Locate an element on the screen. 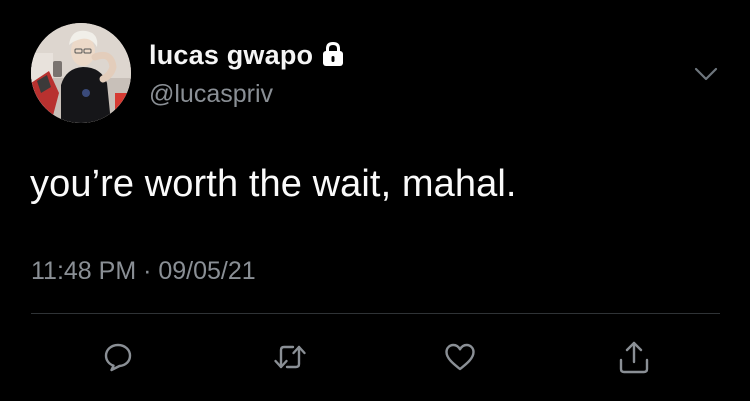 This screenshot has width=750, height=401. lock-icon is located at coordinates (333, 54).